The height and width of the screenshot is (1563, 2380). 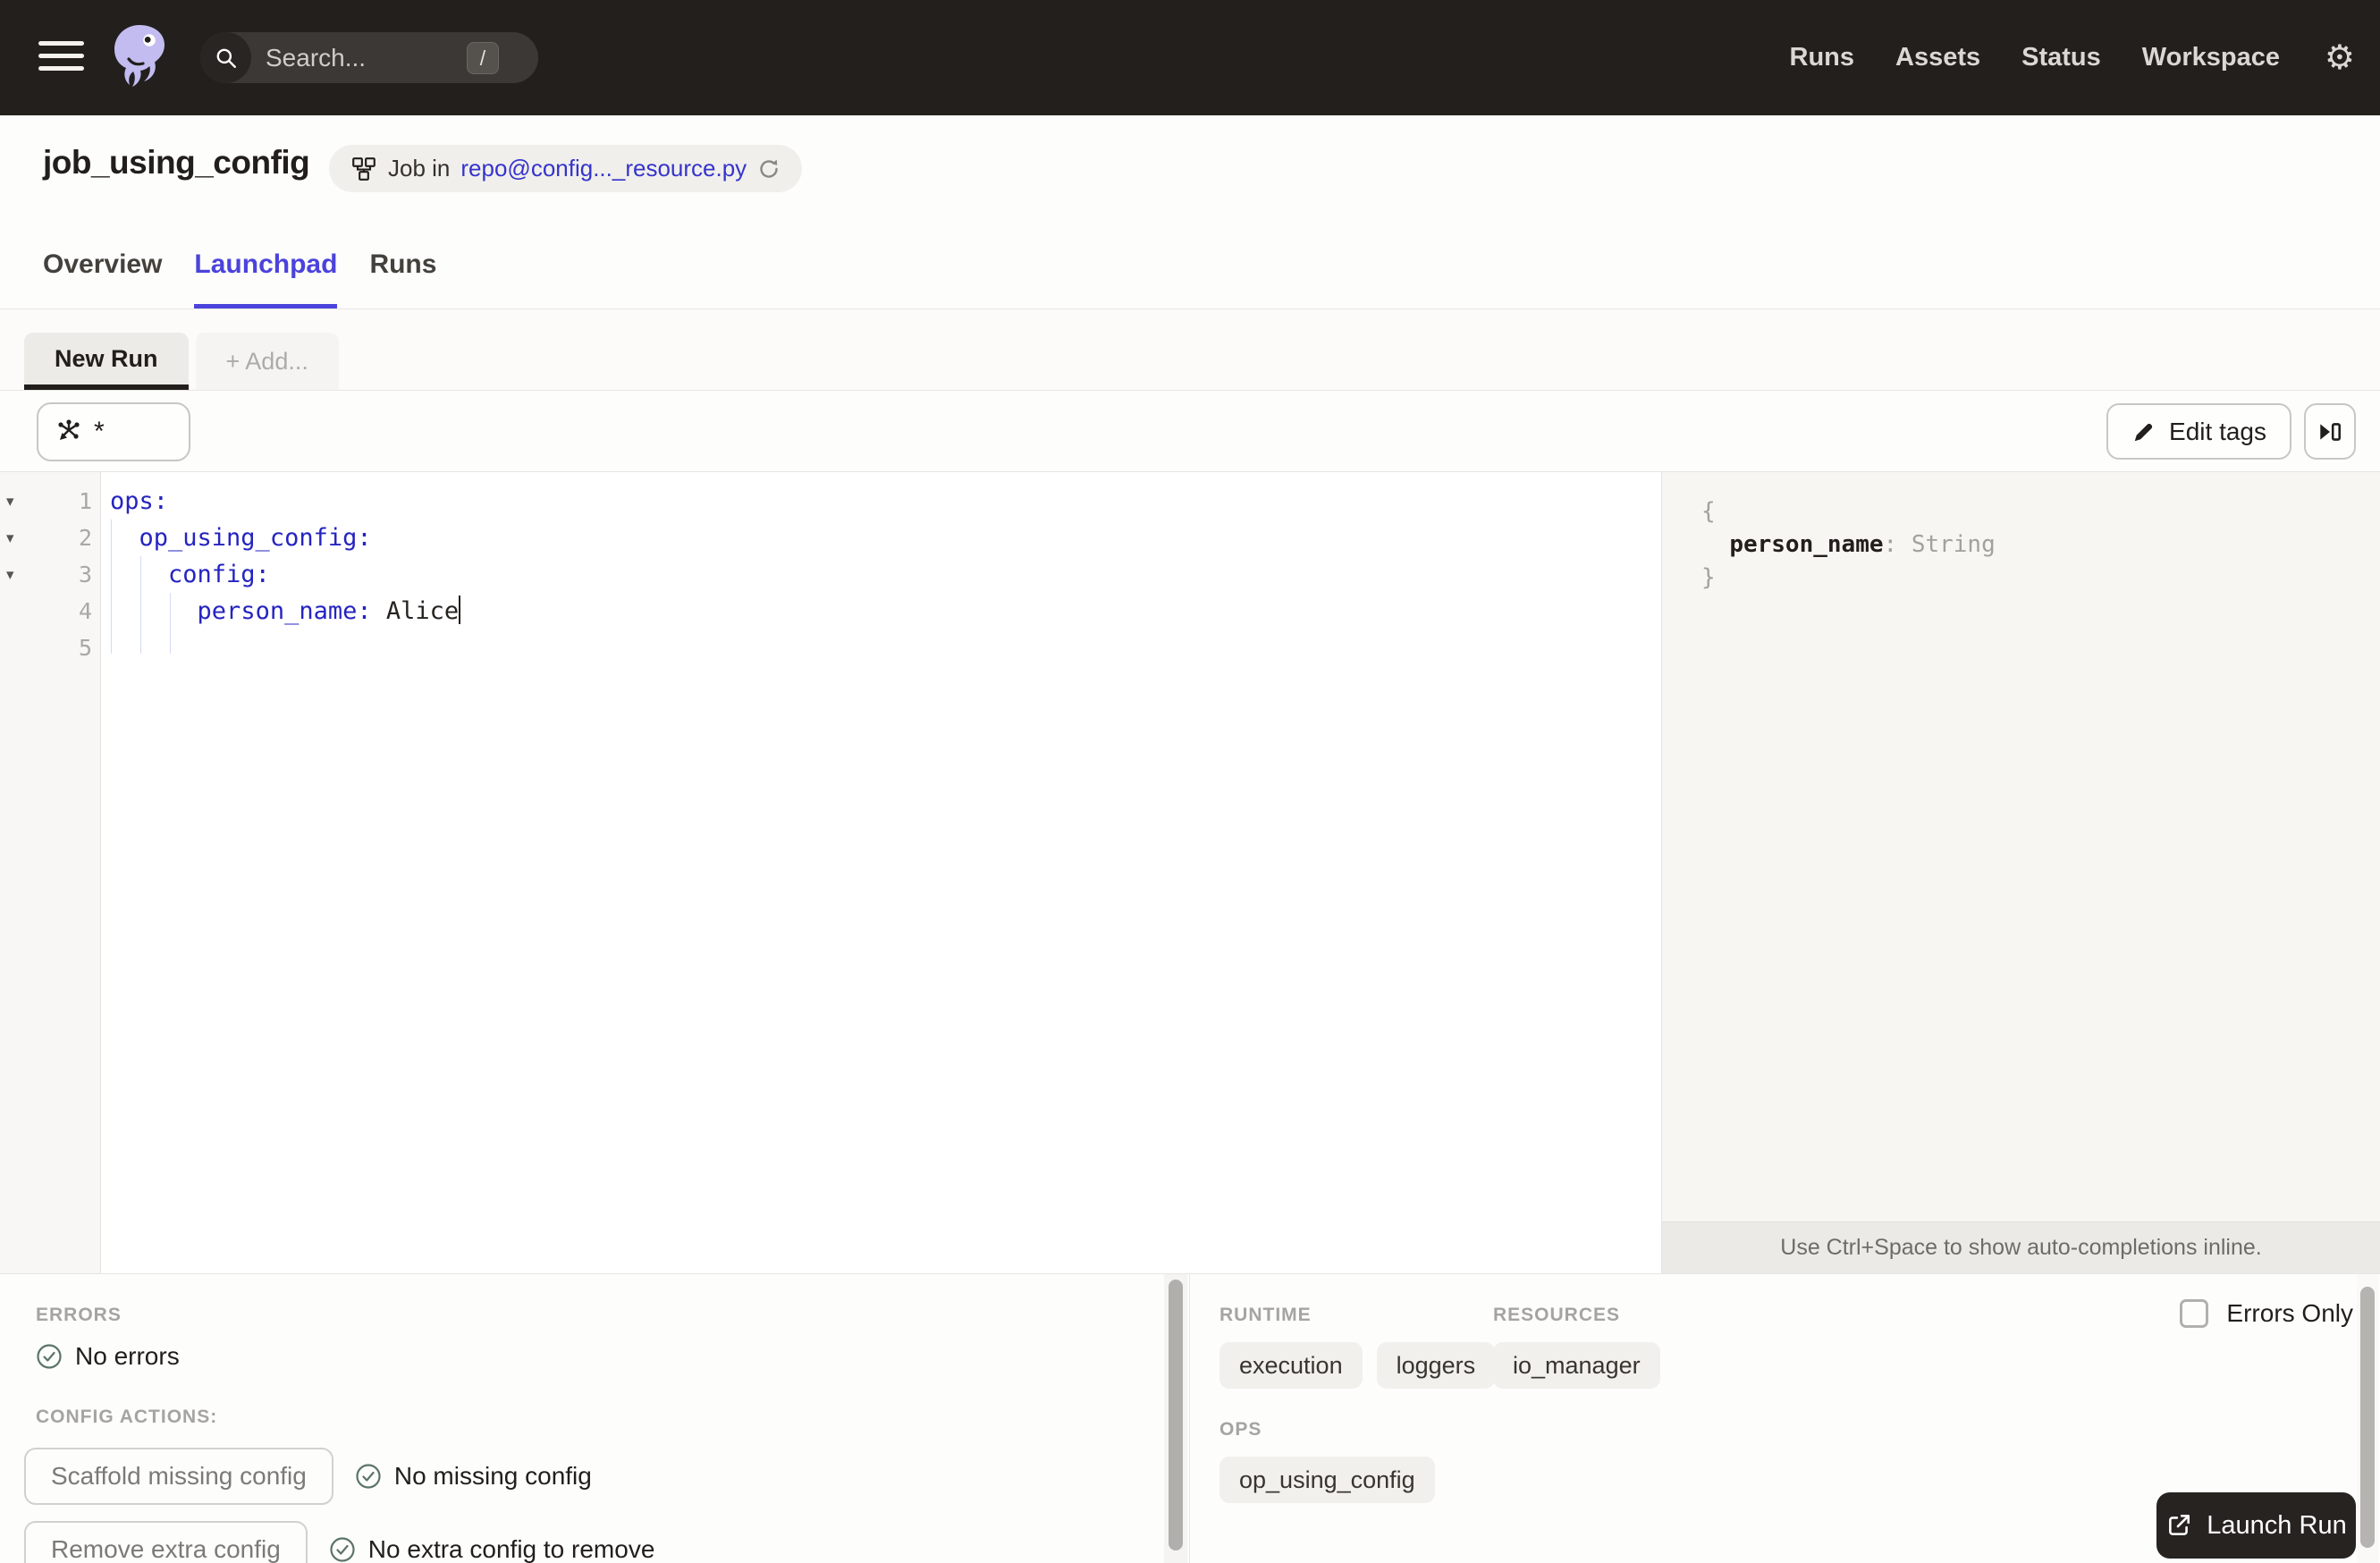 What do you see at coordinates (85, 538) in the screenshot?
I see `line-number: 2` at bounding box center [85, 538].